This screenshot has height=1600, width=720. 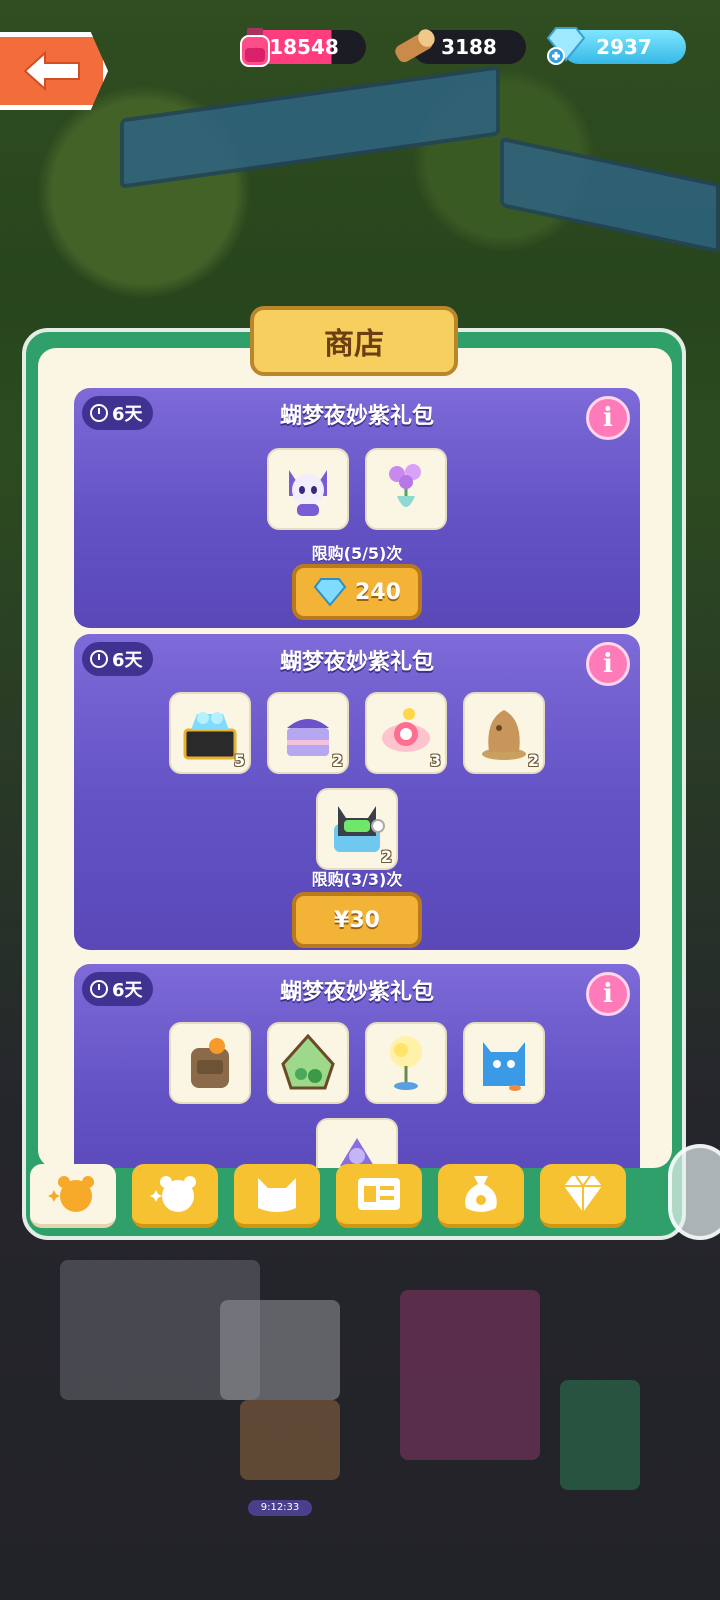 What do you see at coordinates (255, 47) in the screenshot?
I see `pink-potion-icon` at bounding box center [255, 47].